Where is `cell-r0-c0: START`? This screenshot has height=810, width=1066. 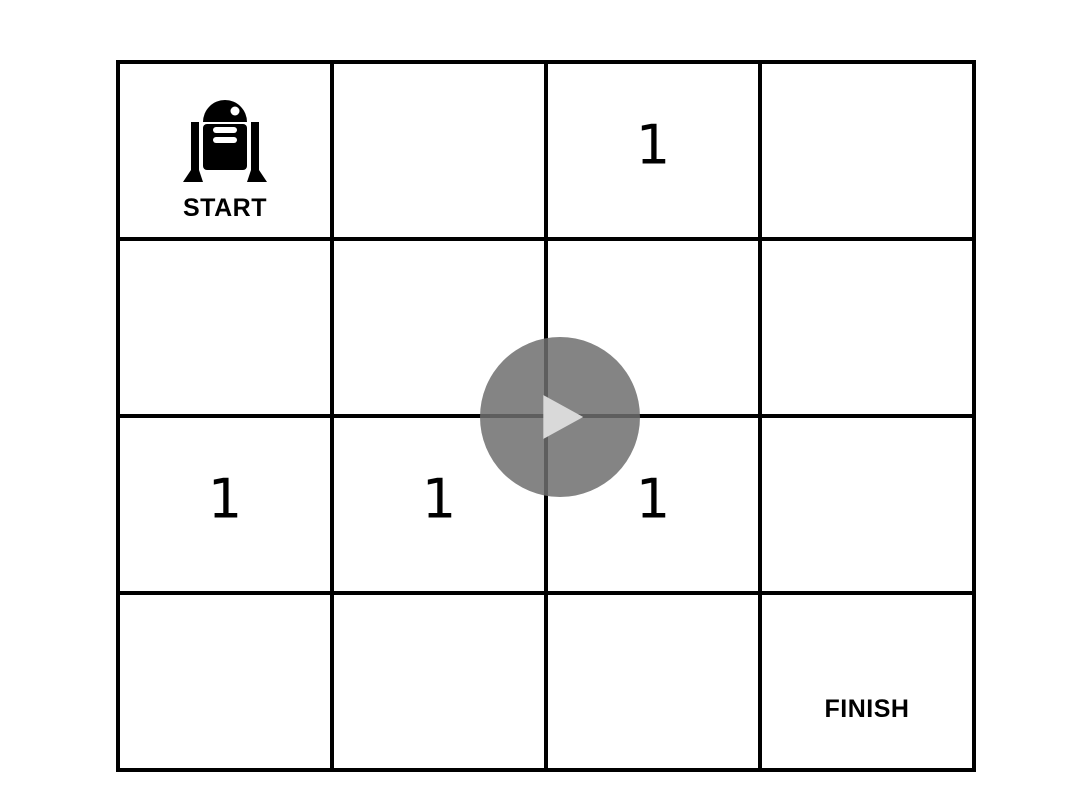
cell-r0-c0: START is located at coordinates (227, 152).